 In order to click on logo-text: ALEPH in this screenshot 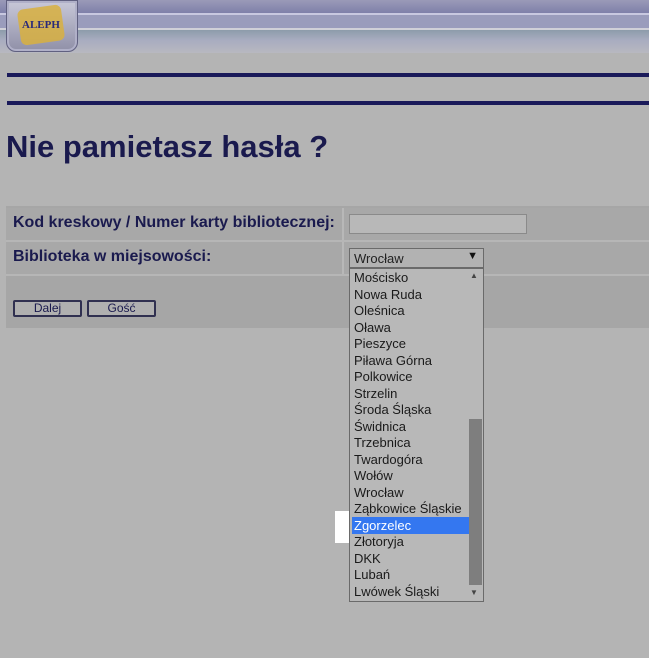, I will do `click(41, 25)`.